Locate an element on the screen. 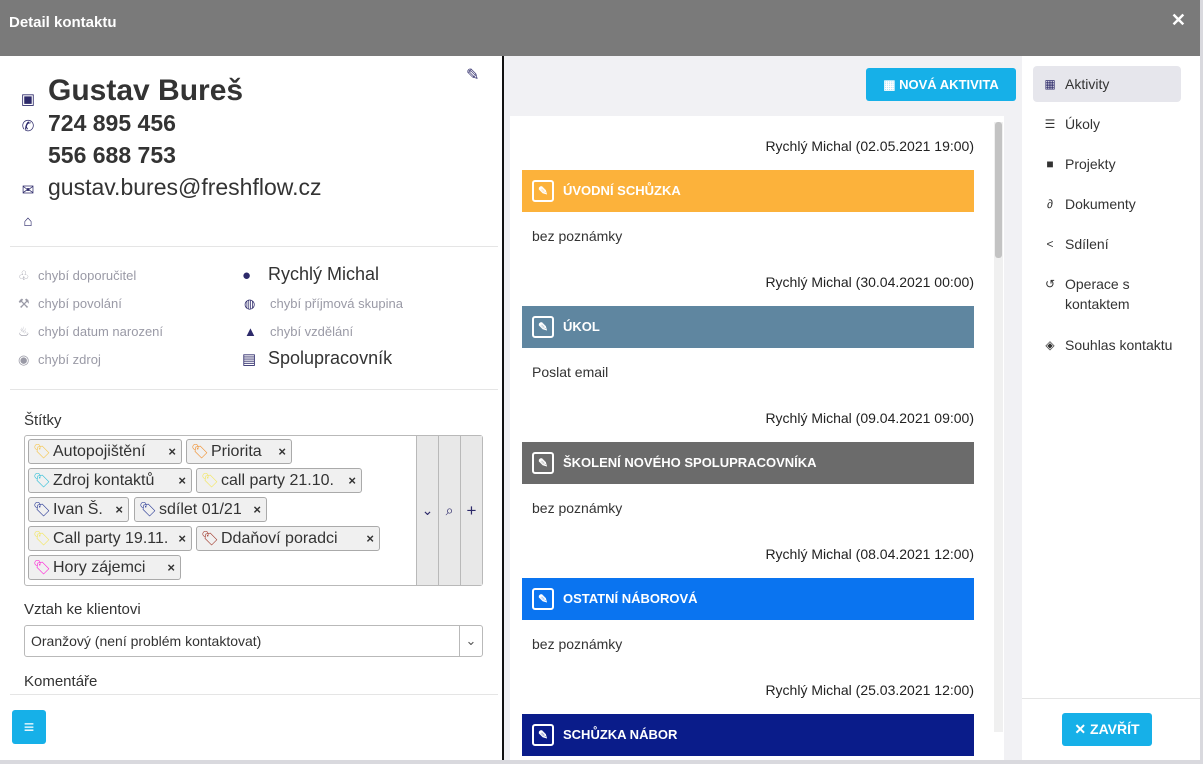 This screenshot has height=764, width=1203. tag-chip: 🏷 Hory zájemci × is located at coordinates (104, 567).